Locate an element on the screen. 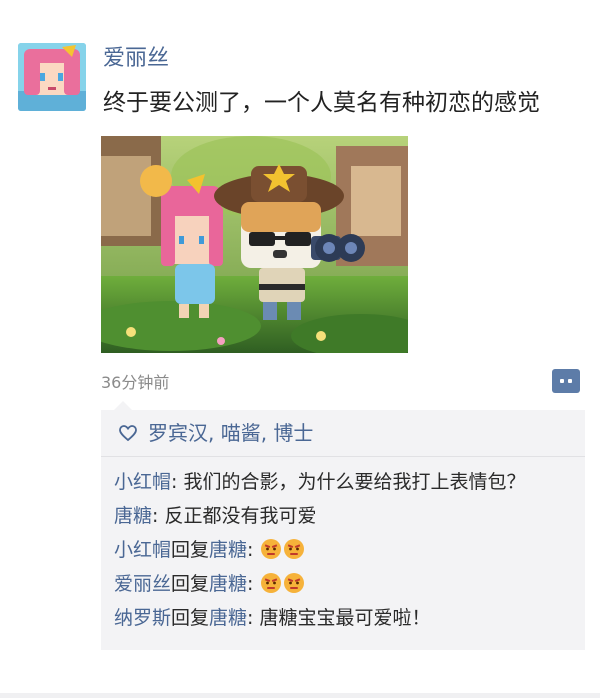 The height and width of the screenshot is (698, 600). comment-item: 纳罗斯回复唐糖: 唐糖宝宝最可爱啦！ is located at coordinates (349, 618).